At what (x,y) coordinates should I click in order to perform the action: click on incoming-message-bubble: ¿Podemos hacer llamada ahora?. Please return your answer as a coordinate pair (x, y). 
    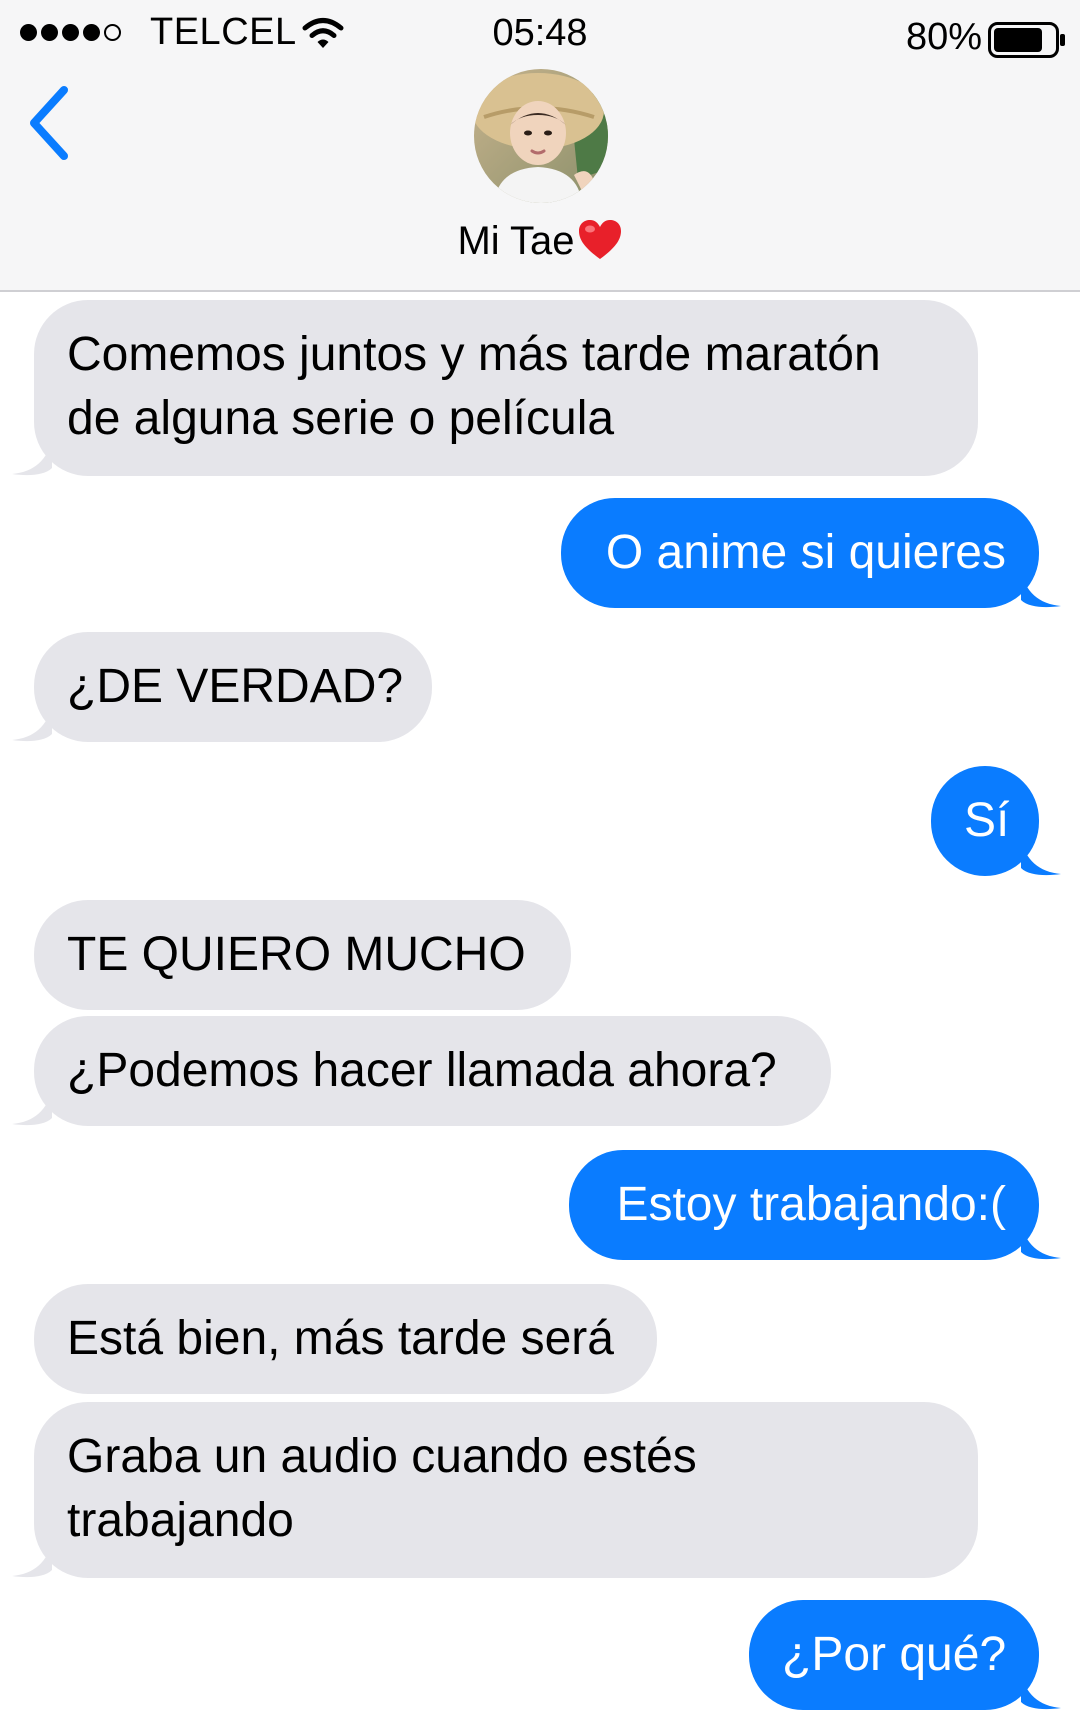
    Looking at the image, I should click on (432, 1071).